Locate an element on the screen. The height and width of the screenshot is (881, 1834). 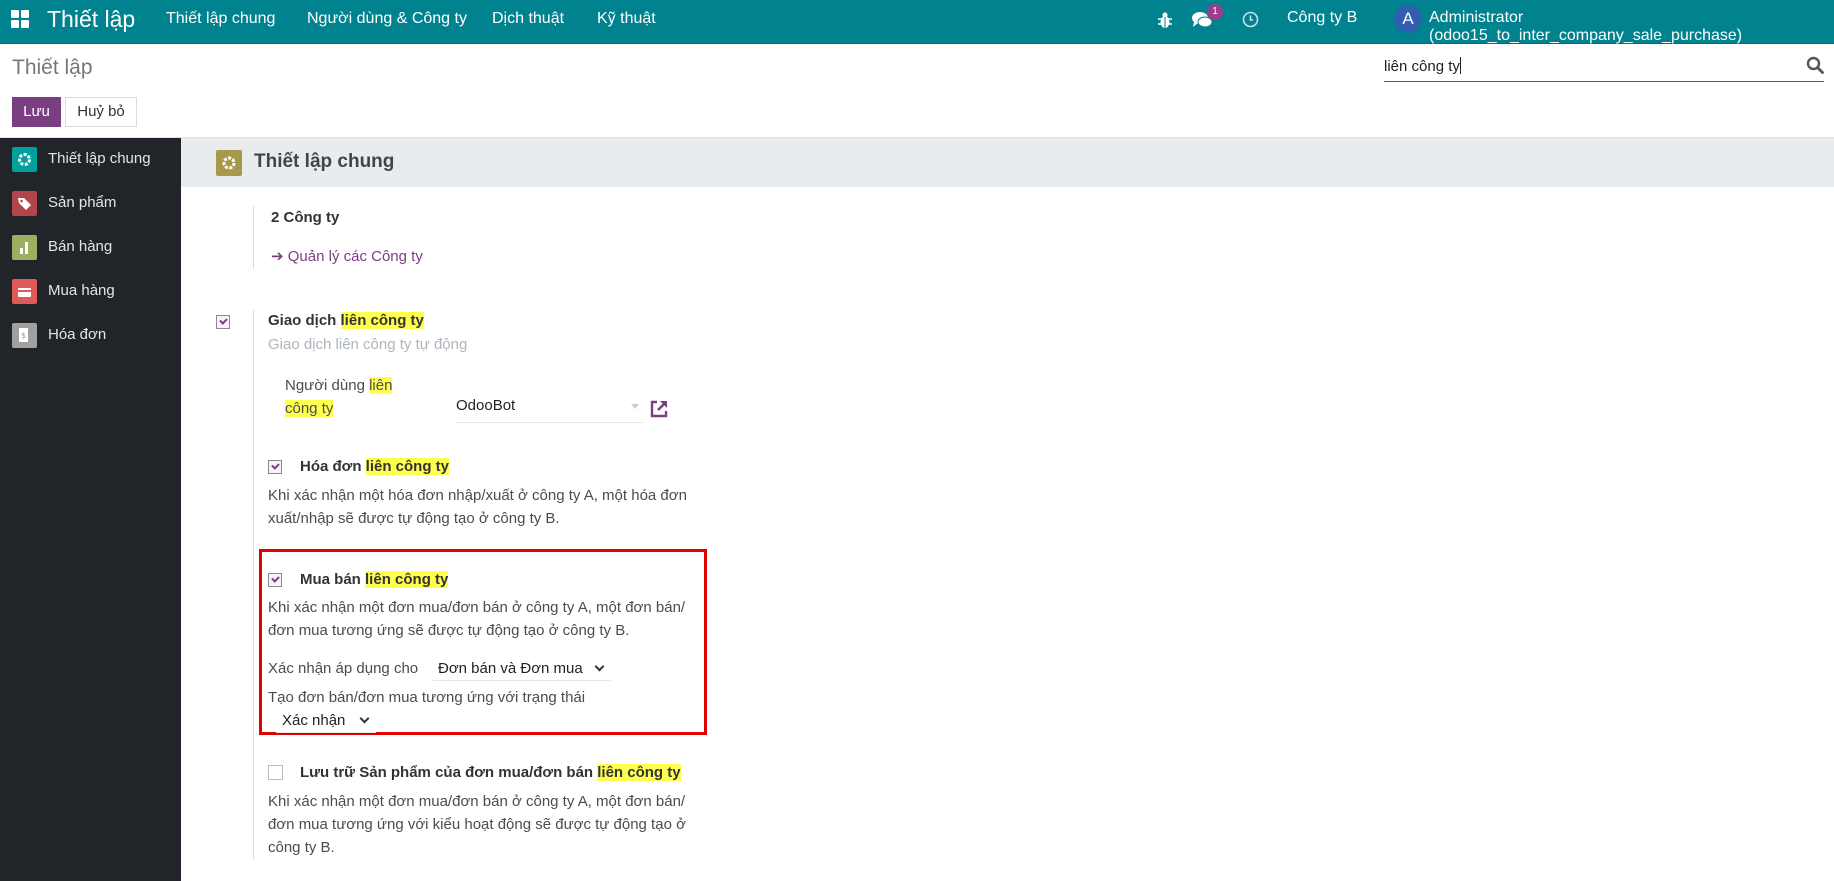
apply-for-value: Đơn bán và Đơn mua is located at coordinates (510, 668).